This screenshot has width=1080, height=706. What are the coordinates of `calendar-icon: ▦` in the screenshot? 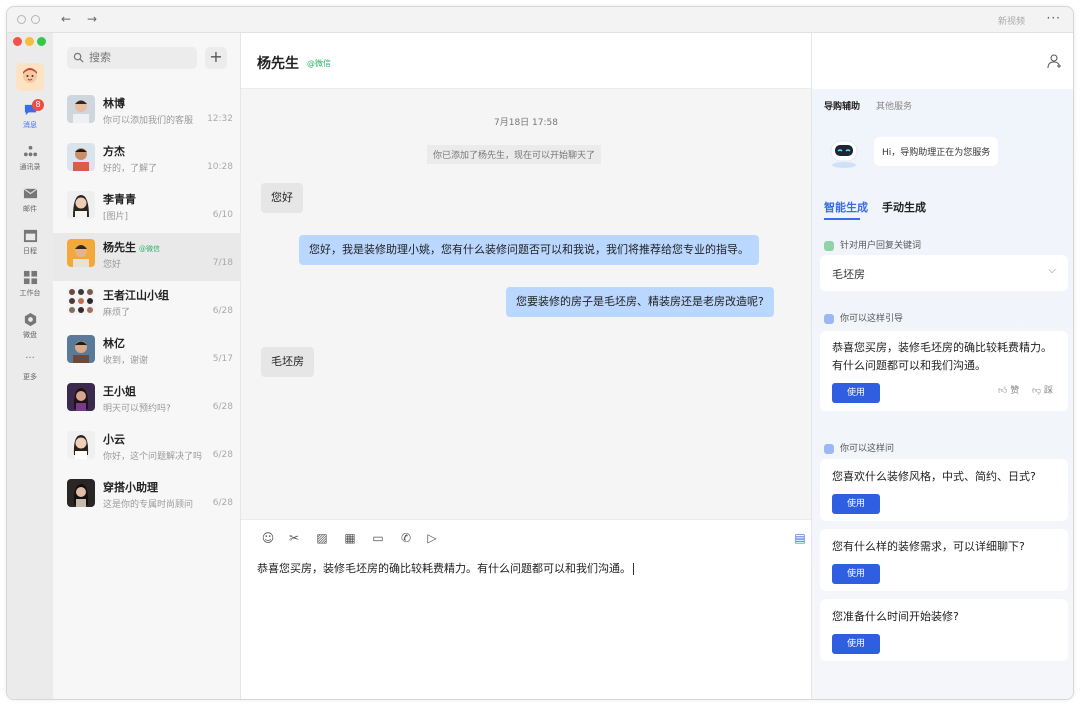 It's located at (350, 538).